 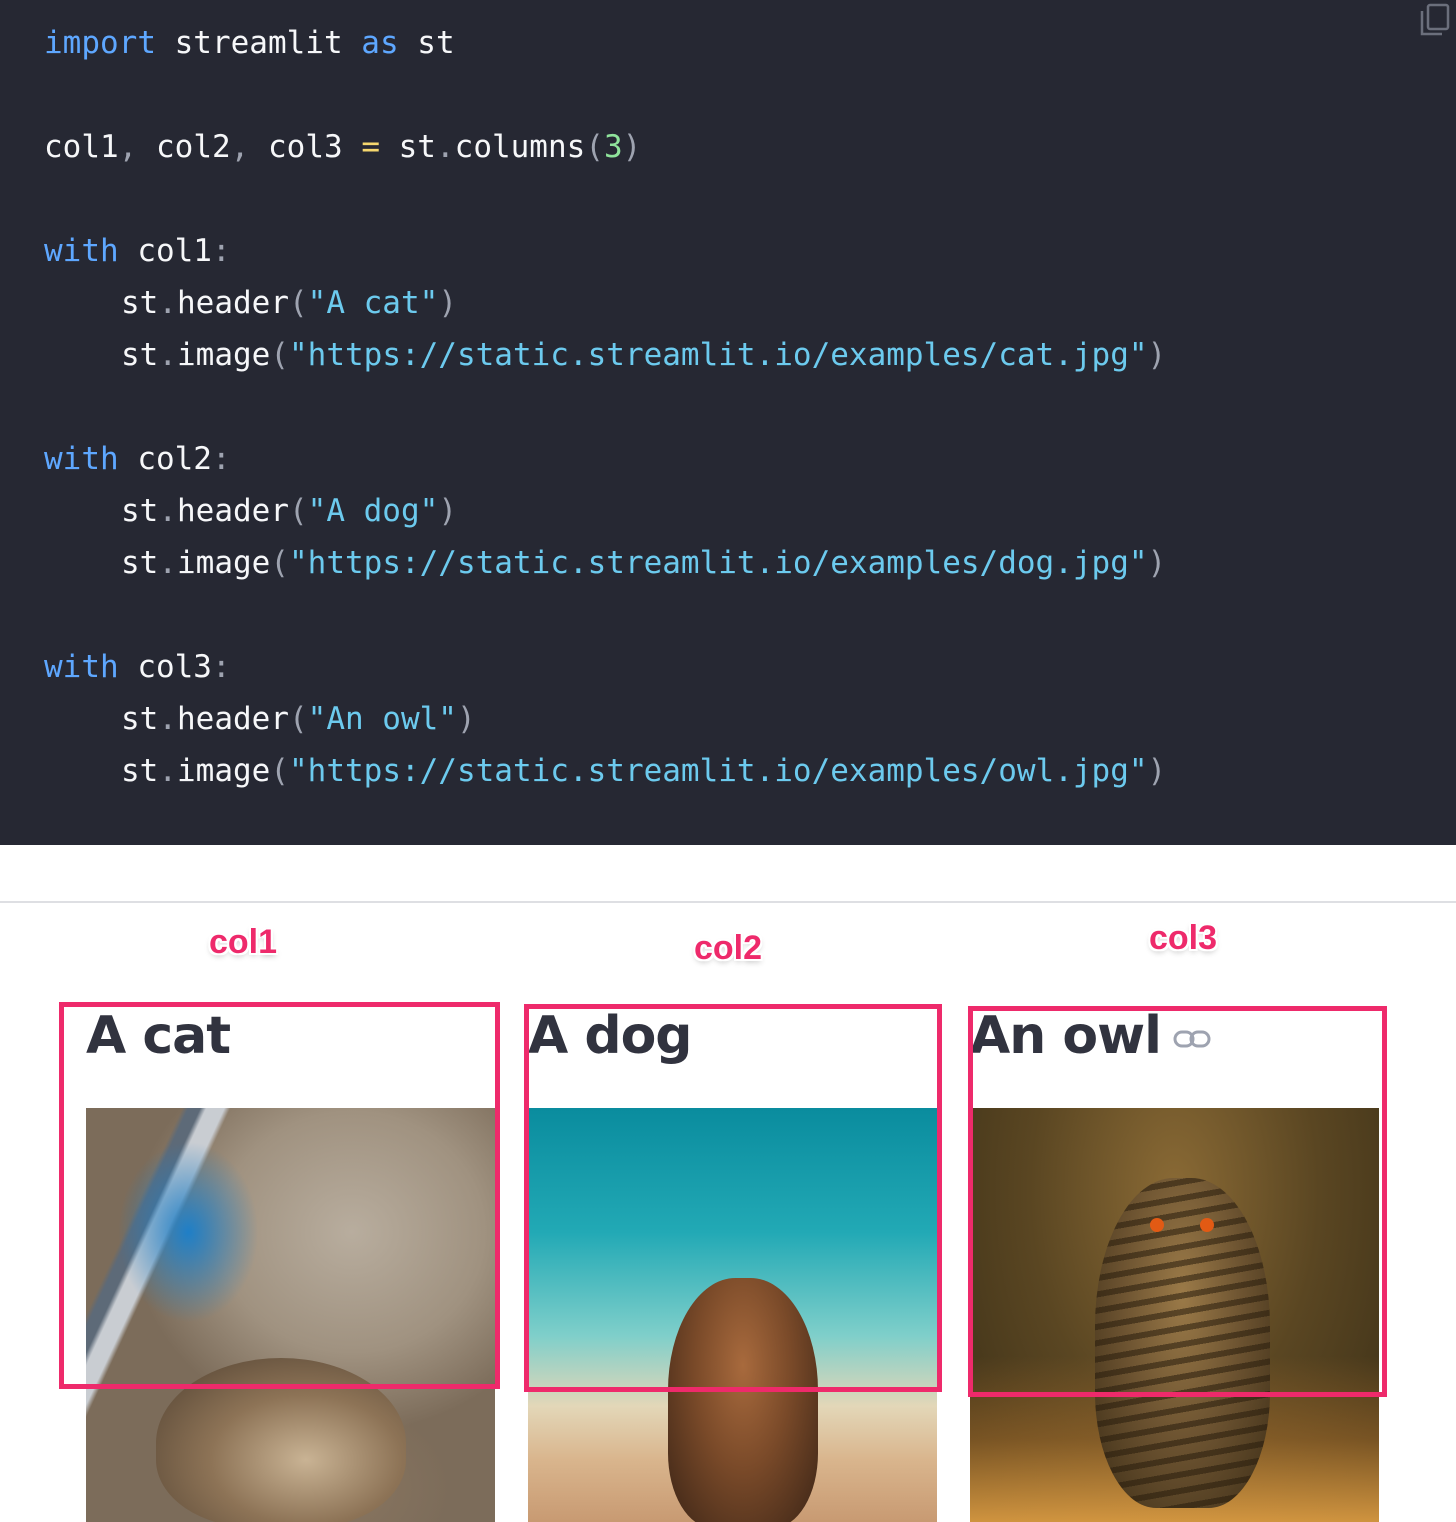 I want to click on code-line: with col3:, so click(x=605, y=667).